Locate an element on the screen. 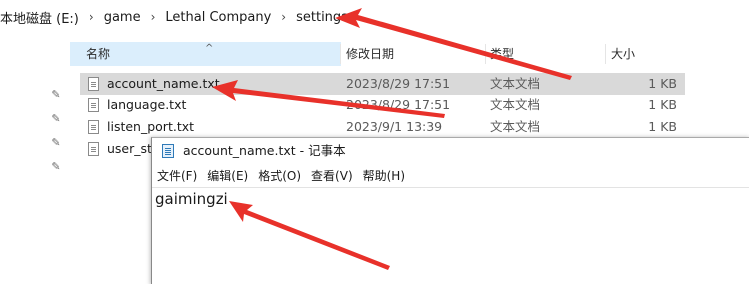 This screenshot has width=749, height=284. menu-edit: 编辑(E) is located at coordinates (225, 176).